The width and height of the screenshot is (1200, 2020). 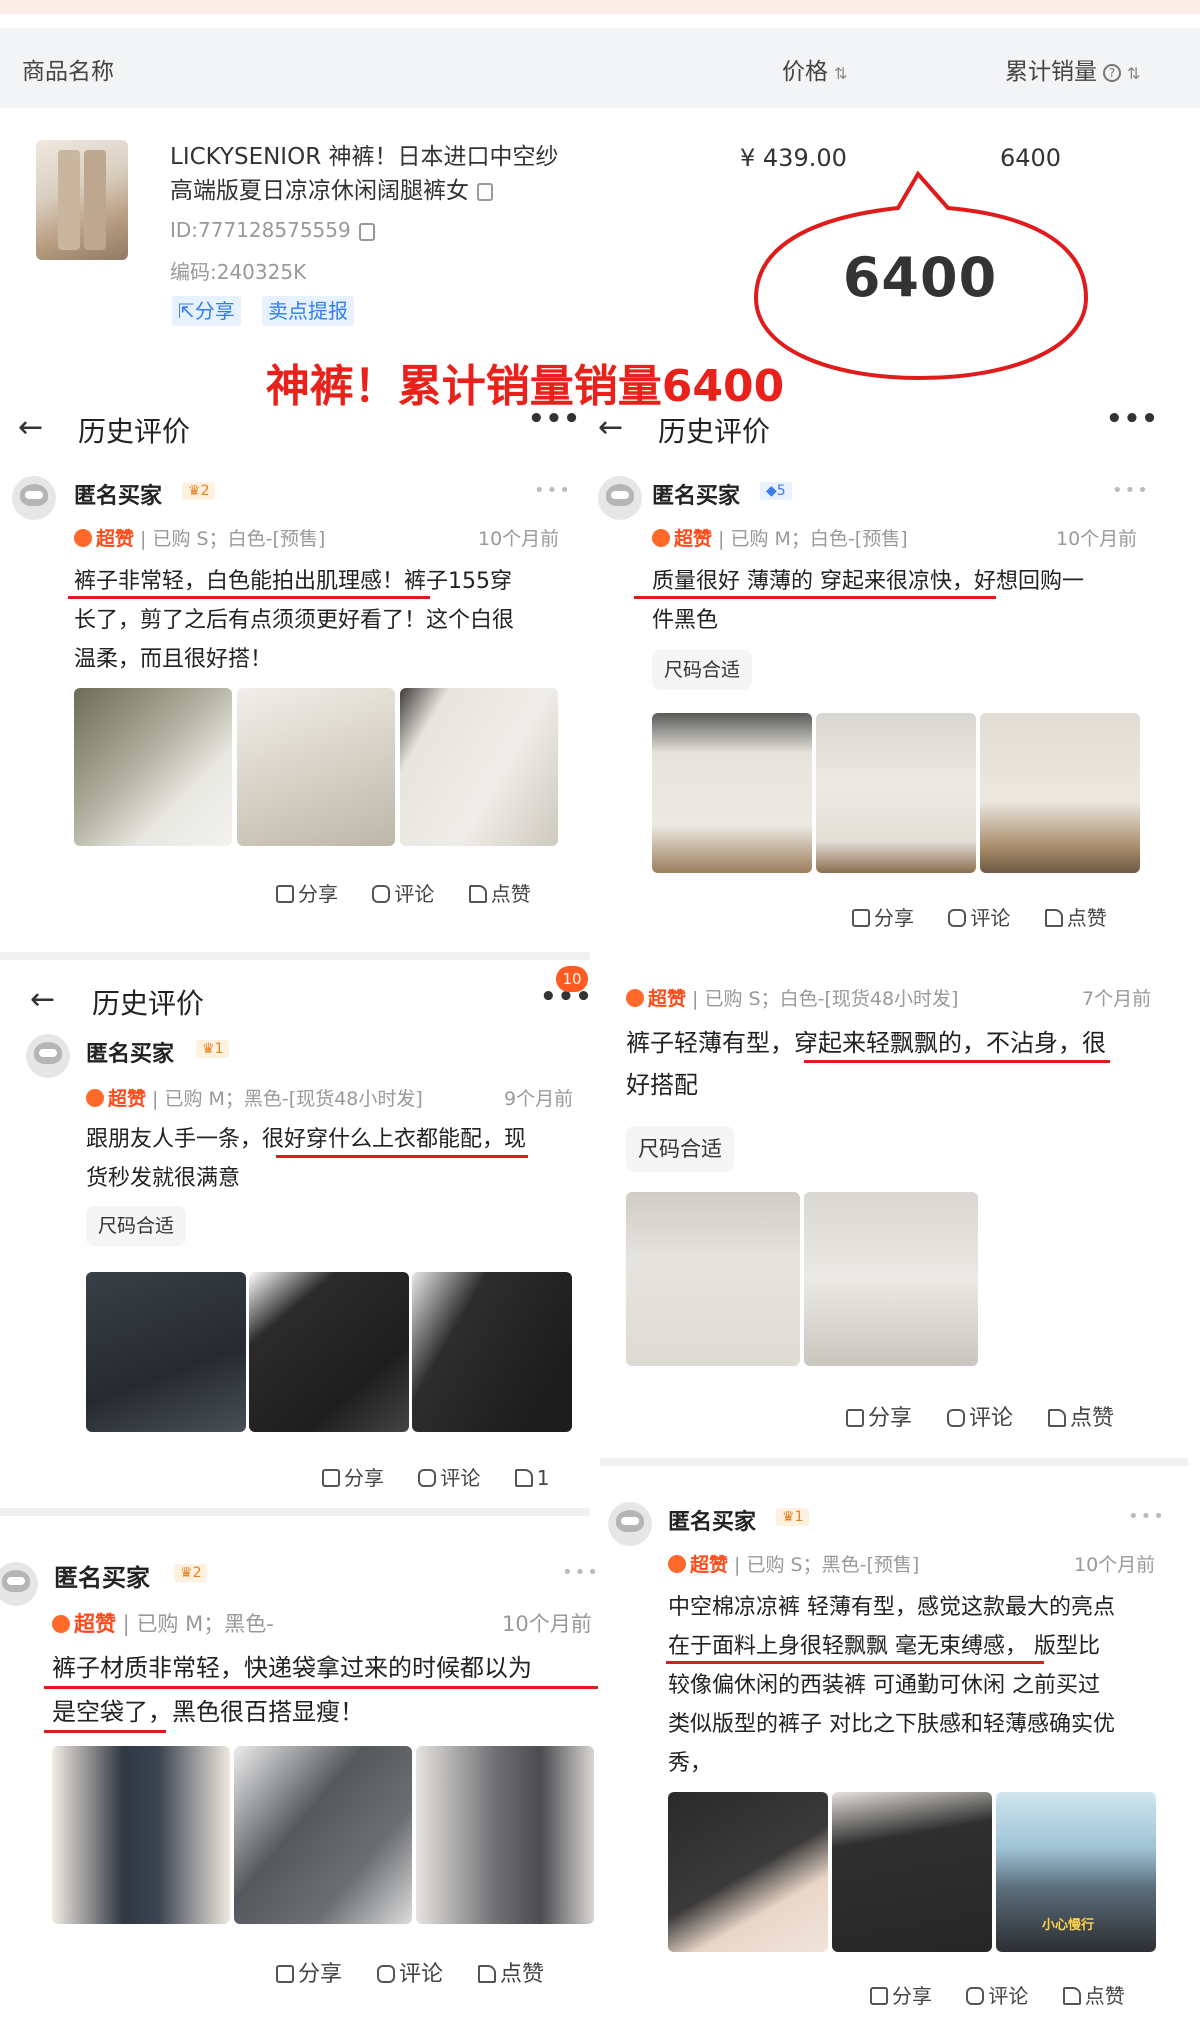 I want to click on review-actions: 分享 评论 1, so click(x=435, y=1476).